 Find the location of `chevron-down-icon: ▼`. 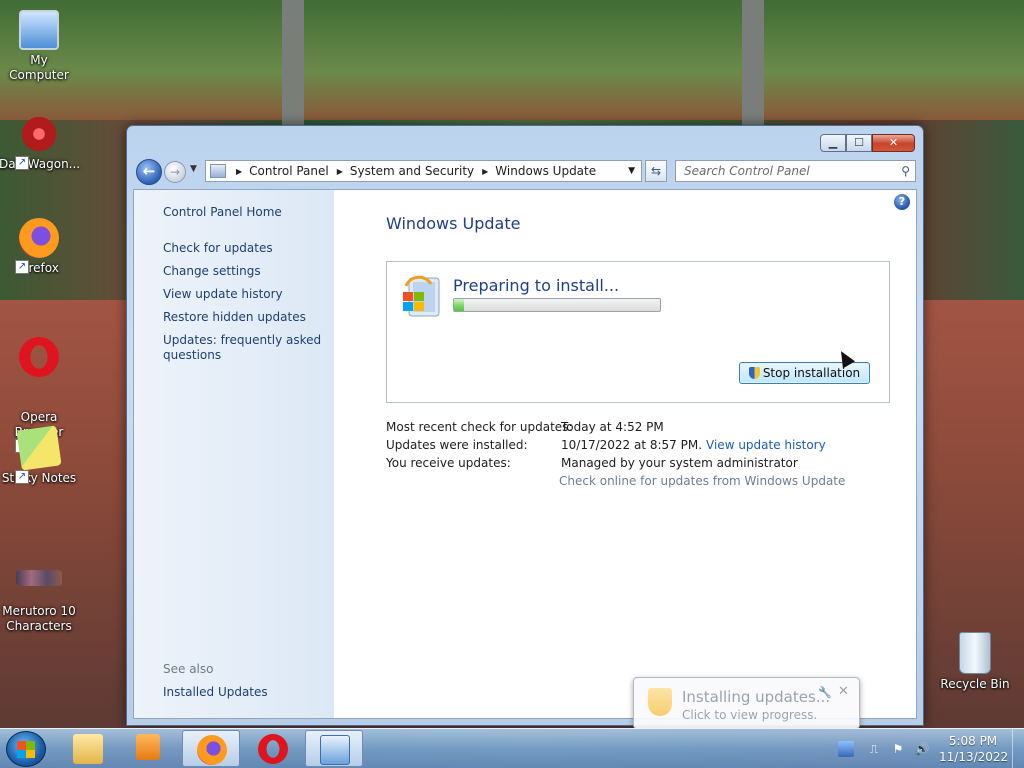

chevron-down-icon: ▼ is located at coordinates (631, 171).